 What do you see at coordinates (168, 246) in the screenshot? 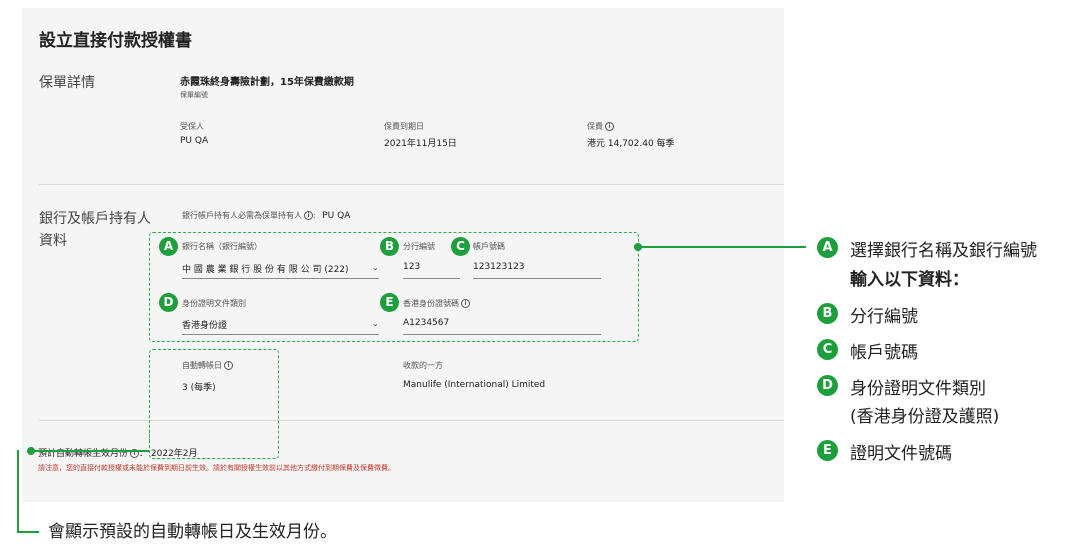
I see `badge-a-icon: A` at bounding box center [168, 246].